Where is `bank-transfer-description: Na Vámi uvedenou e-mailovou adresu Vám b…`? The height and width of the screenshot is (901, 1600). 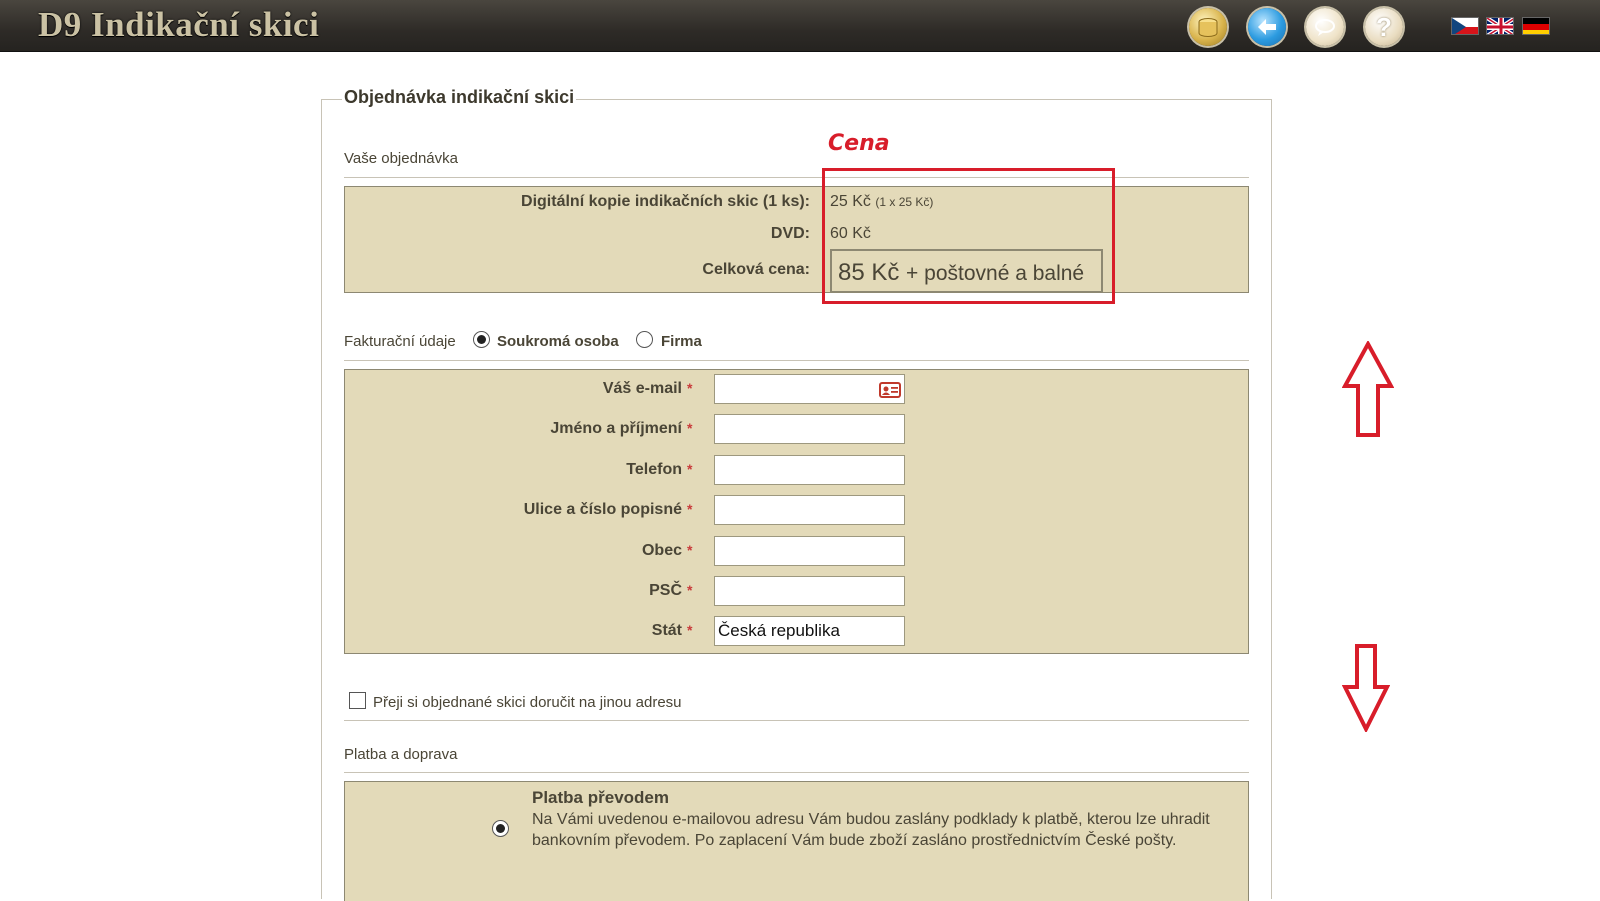 bank-transfer-description: Na Vámi uvedenou e-mailovou adresu Vám b… is located at coordinates (871, 830).